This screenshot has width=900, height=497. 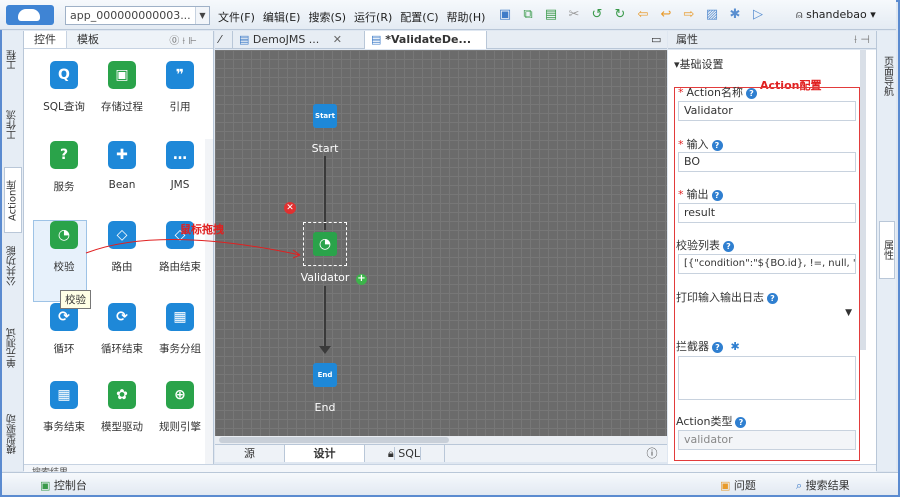 I want to click on group-basic-settings: ▾基础设置, so click(x=699, y=64).